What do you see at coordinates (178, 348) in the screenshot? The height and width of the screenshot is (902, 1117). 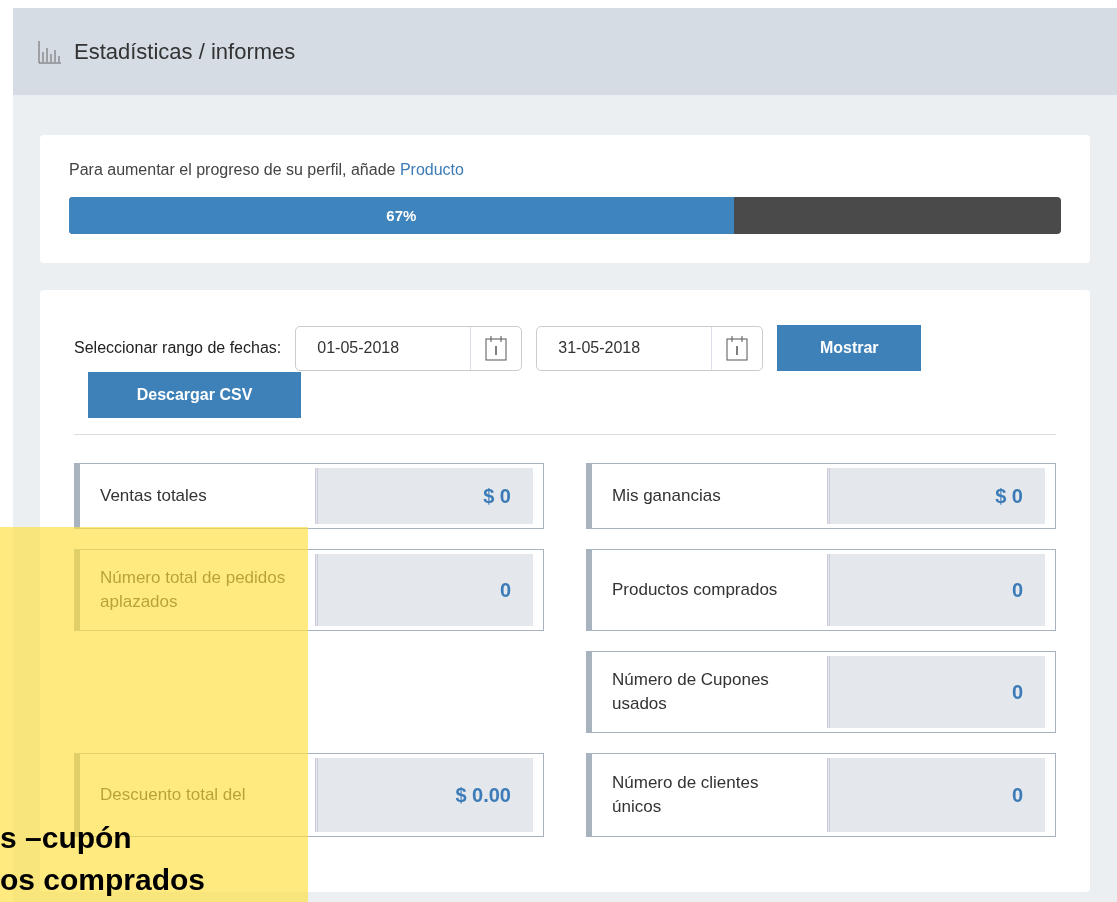 I see `date-range-label: Seleccionar rango de fechas:` at bounding box center [178, 348].